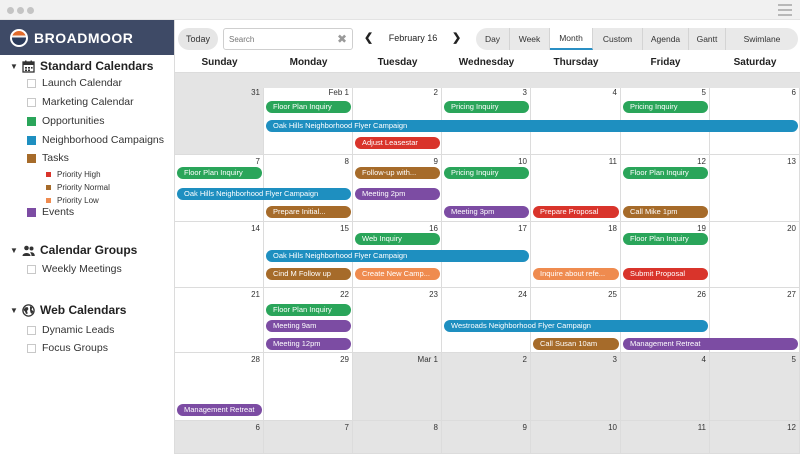  What do you see at coordinates (781, 294) in the screenshot?
I see `day-number: 27` at bounding box center [781, 294].